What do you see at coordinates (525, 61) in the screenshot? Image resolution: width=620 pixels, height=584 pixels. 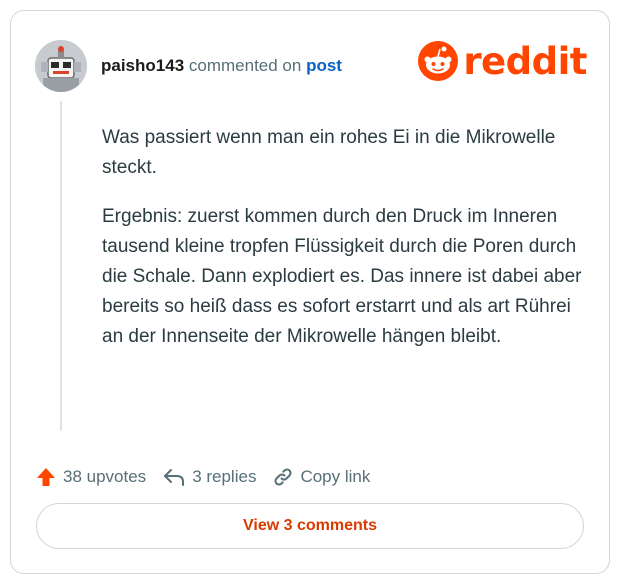 I see `reddit-wordmark: reddit` at bounding box center [525, 61].